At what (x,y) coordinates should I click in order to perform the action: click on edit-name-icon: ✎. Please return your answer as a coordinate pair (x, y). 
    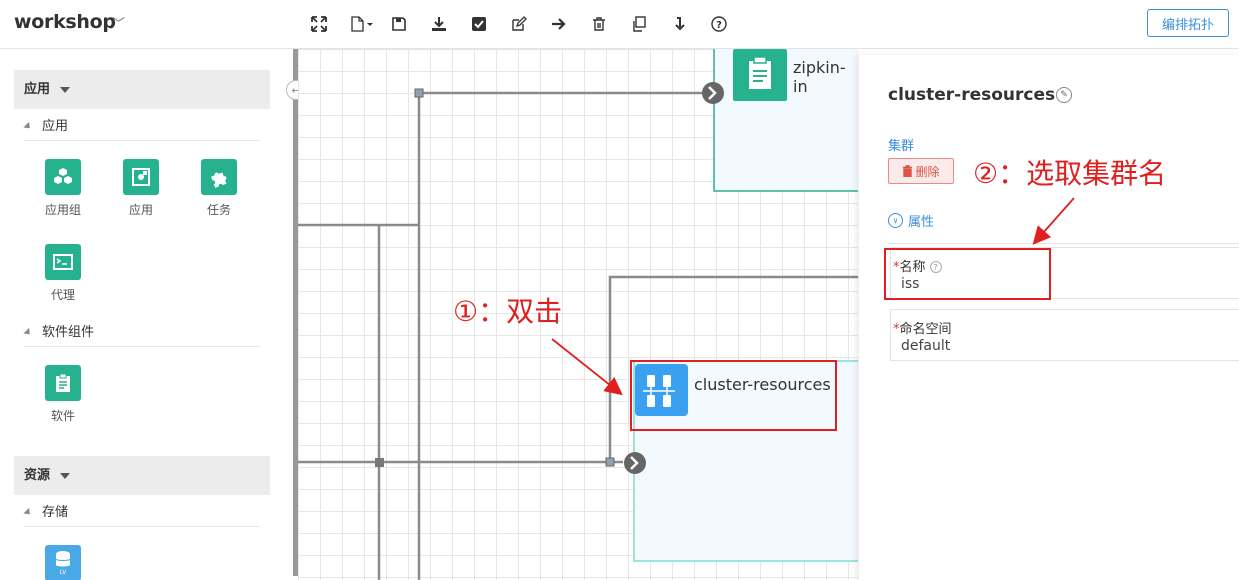
    Looking at the image, I should click on (1064, 95).